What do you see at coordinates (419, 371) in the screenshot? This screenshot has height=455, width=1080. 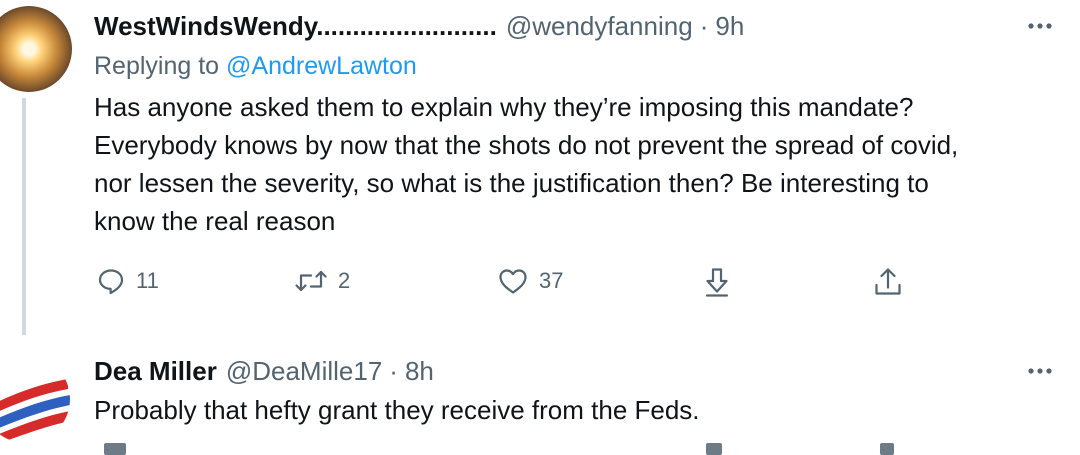 I see `timestamp: 8h` at bounding box center [419, 371].